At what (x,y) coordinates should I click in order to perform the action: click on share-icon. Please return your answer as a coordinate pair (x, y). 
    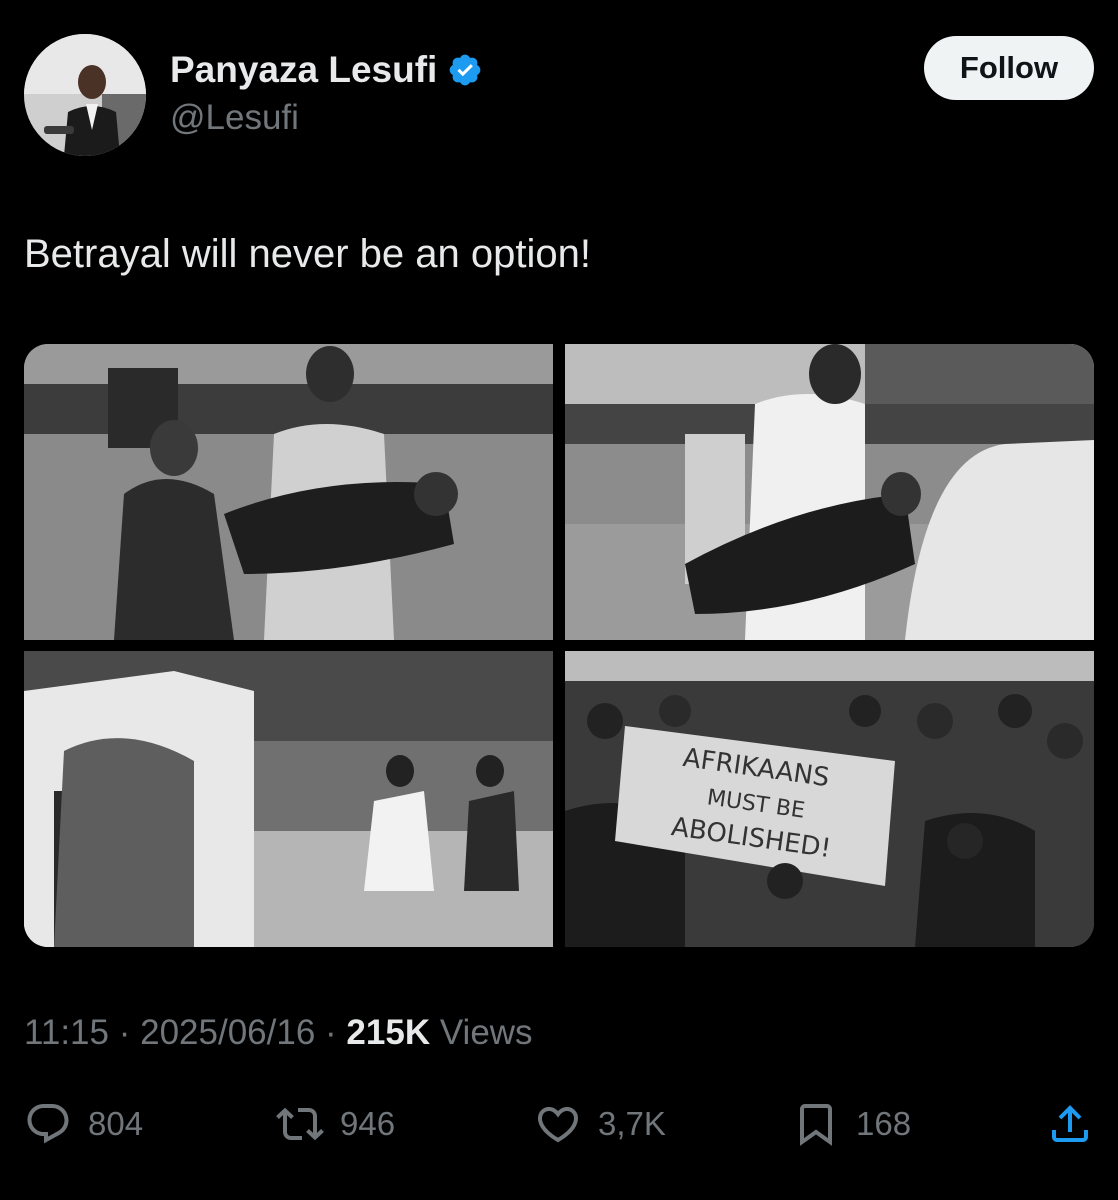
    Looking at the image, I should click on (1070, 1123).